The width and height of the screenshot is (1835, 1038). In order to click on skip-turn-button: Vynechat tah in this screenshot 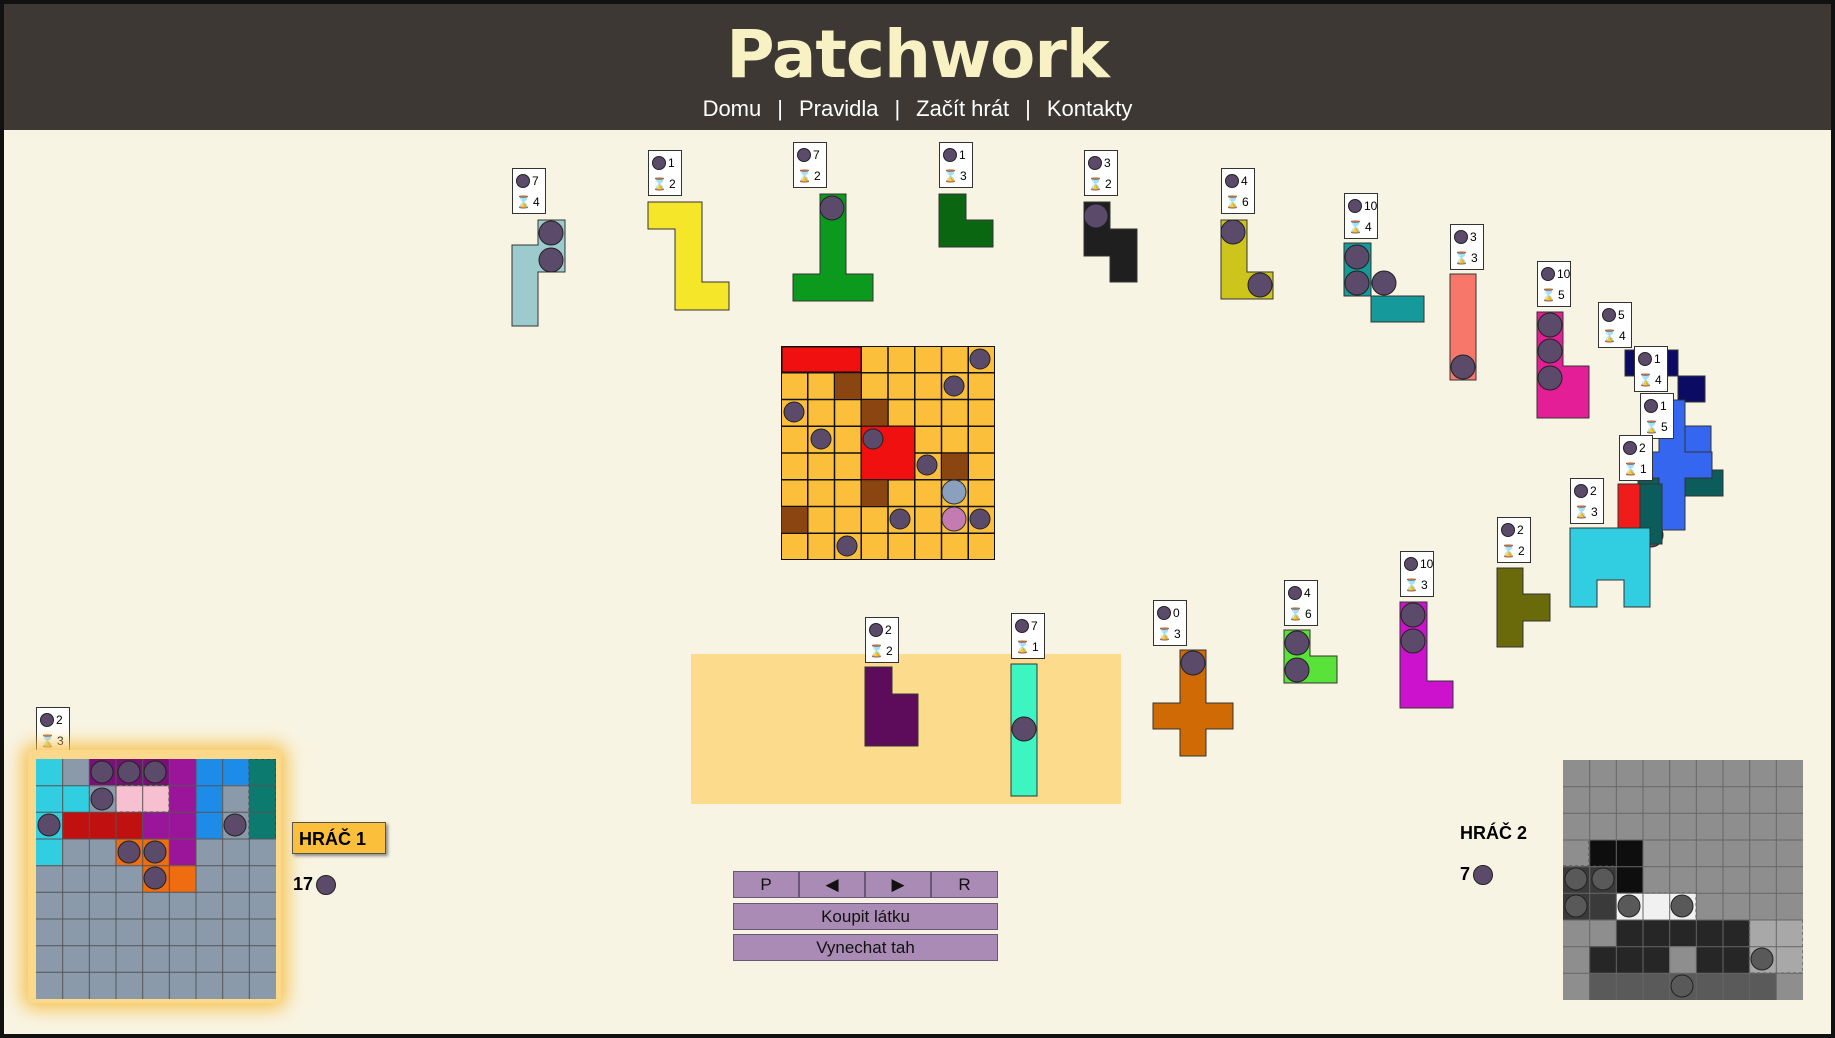, I will do `click(865, 947)`.